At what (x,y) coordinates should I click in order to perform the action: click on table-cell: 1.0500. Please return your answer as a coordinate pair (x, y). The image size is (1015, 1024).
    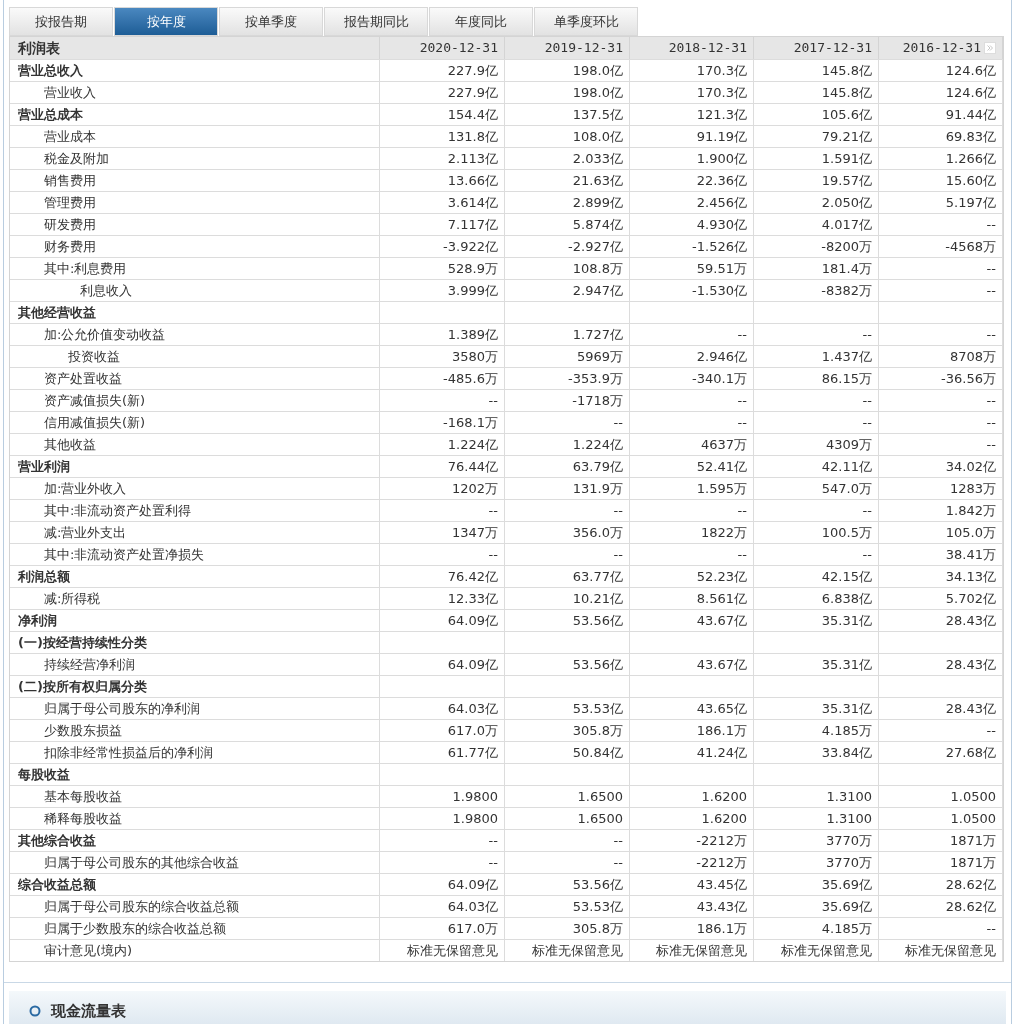
    Looking at the image, I should click on (973, 796).